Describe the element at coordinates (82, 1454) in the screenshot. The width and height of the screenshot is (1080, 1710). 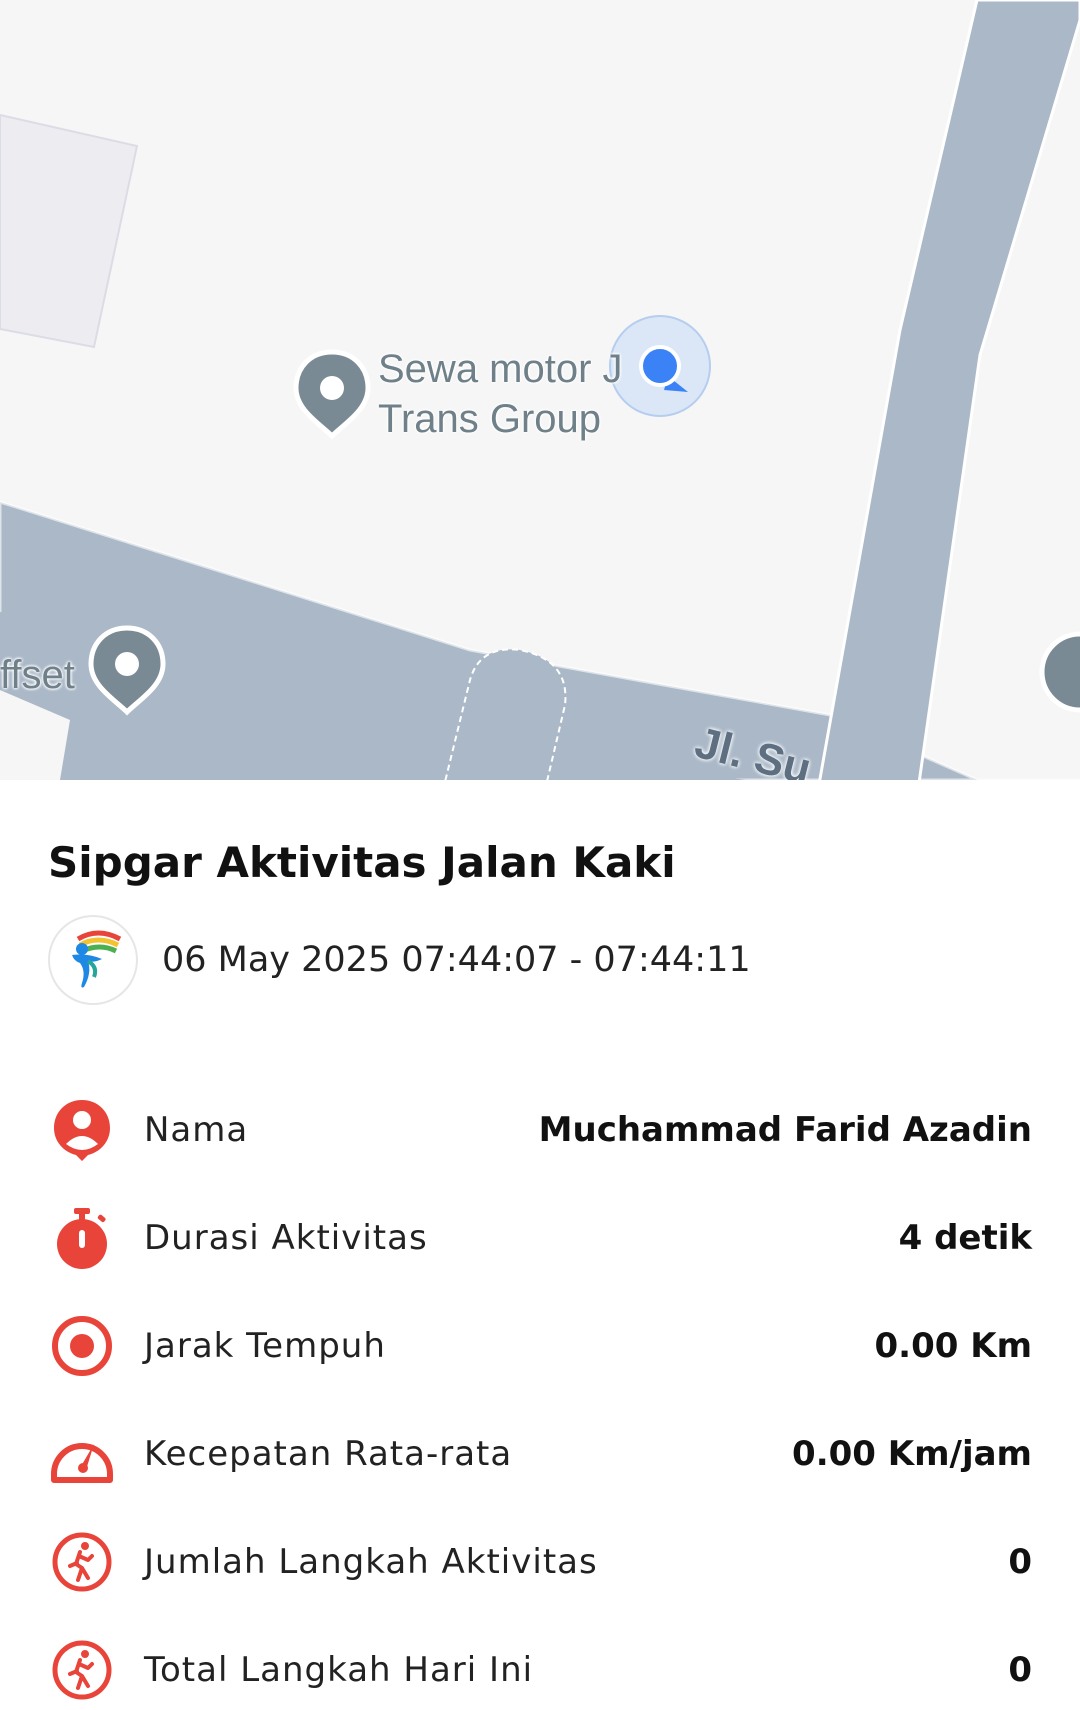
I see `speedometer-icon` at that location.